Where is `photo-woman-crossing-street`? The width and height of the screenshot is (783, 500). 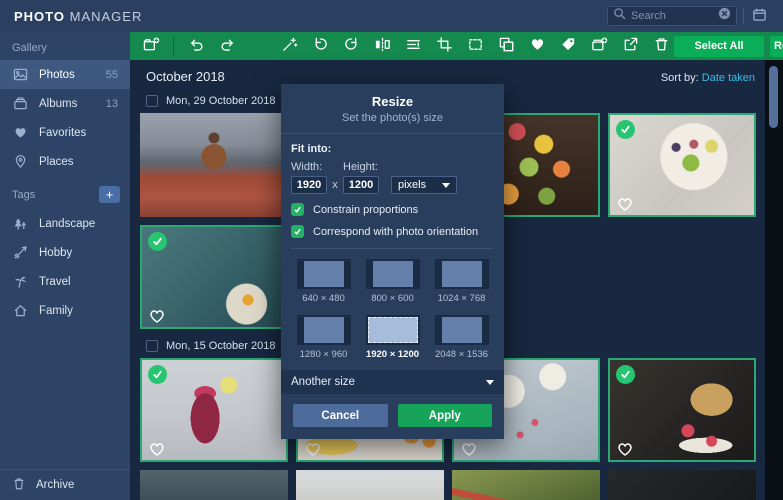 photo-woman-crossing-street is located at coordinates (214, 165).